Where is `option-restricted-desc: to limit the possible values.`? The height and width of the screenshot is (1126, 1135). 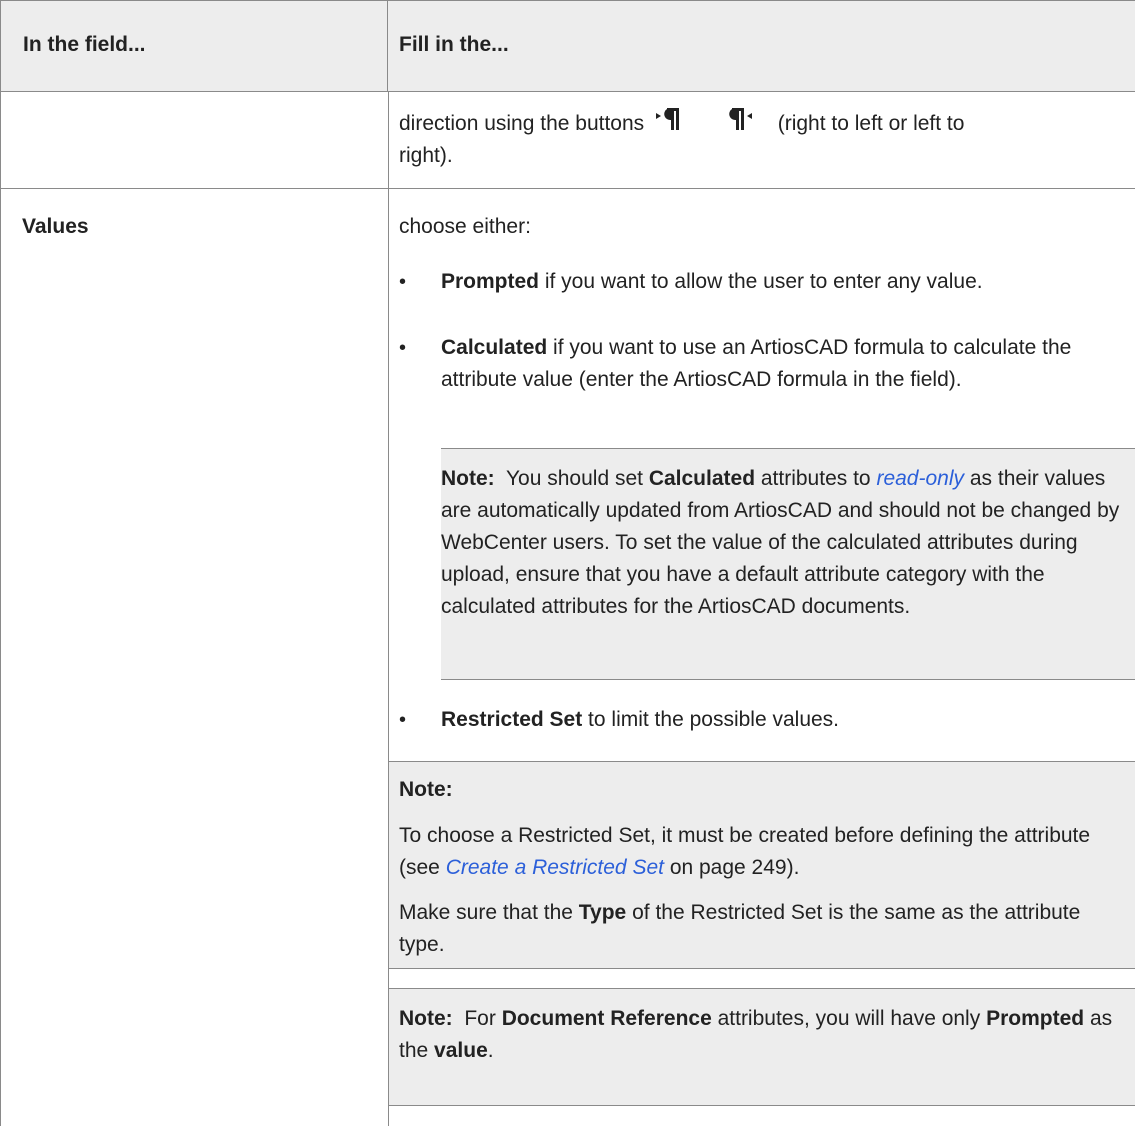 option-restricted-desc: to limit the possible values. is located at coordinates (711, 719).